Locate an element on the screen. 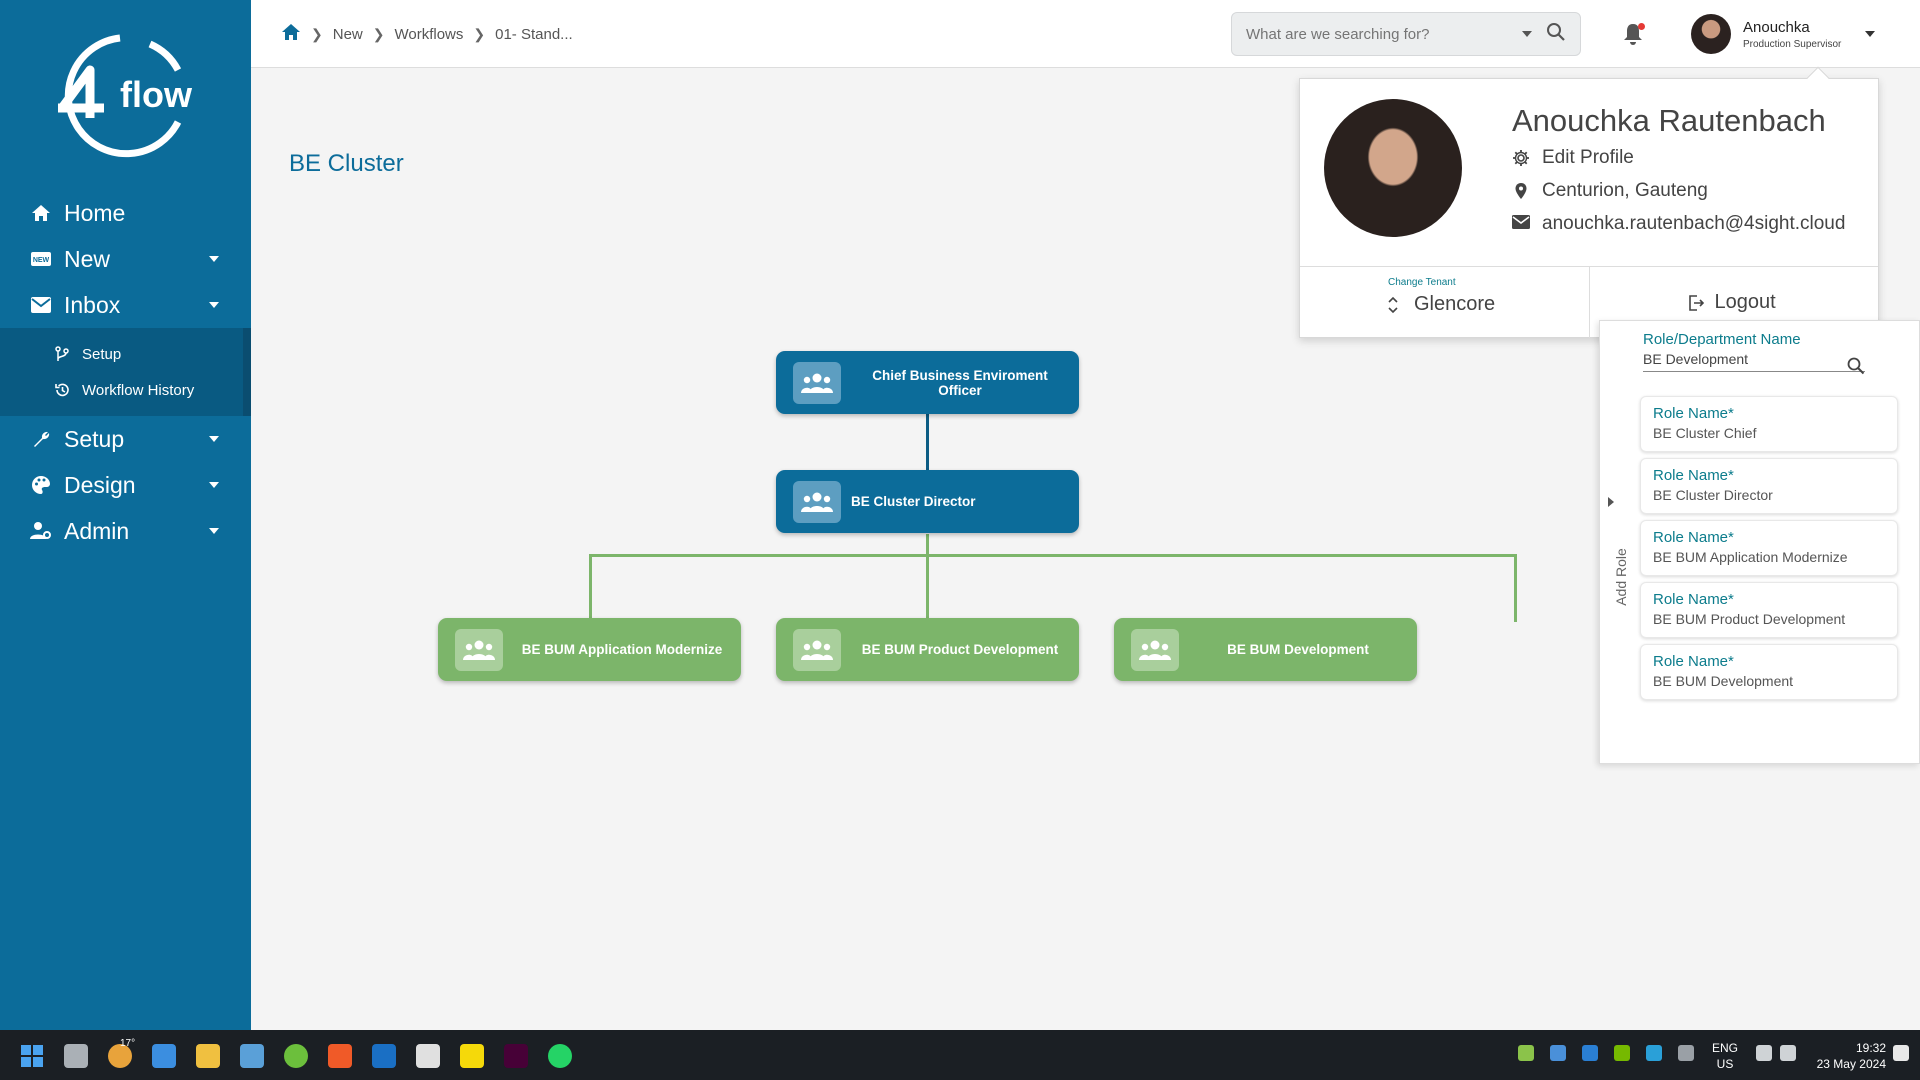  profile-avatar is located at coordinates (1393, 168).